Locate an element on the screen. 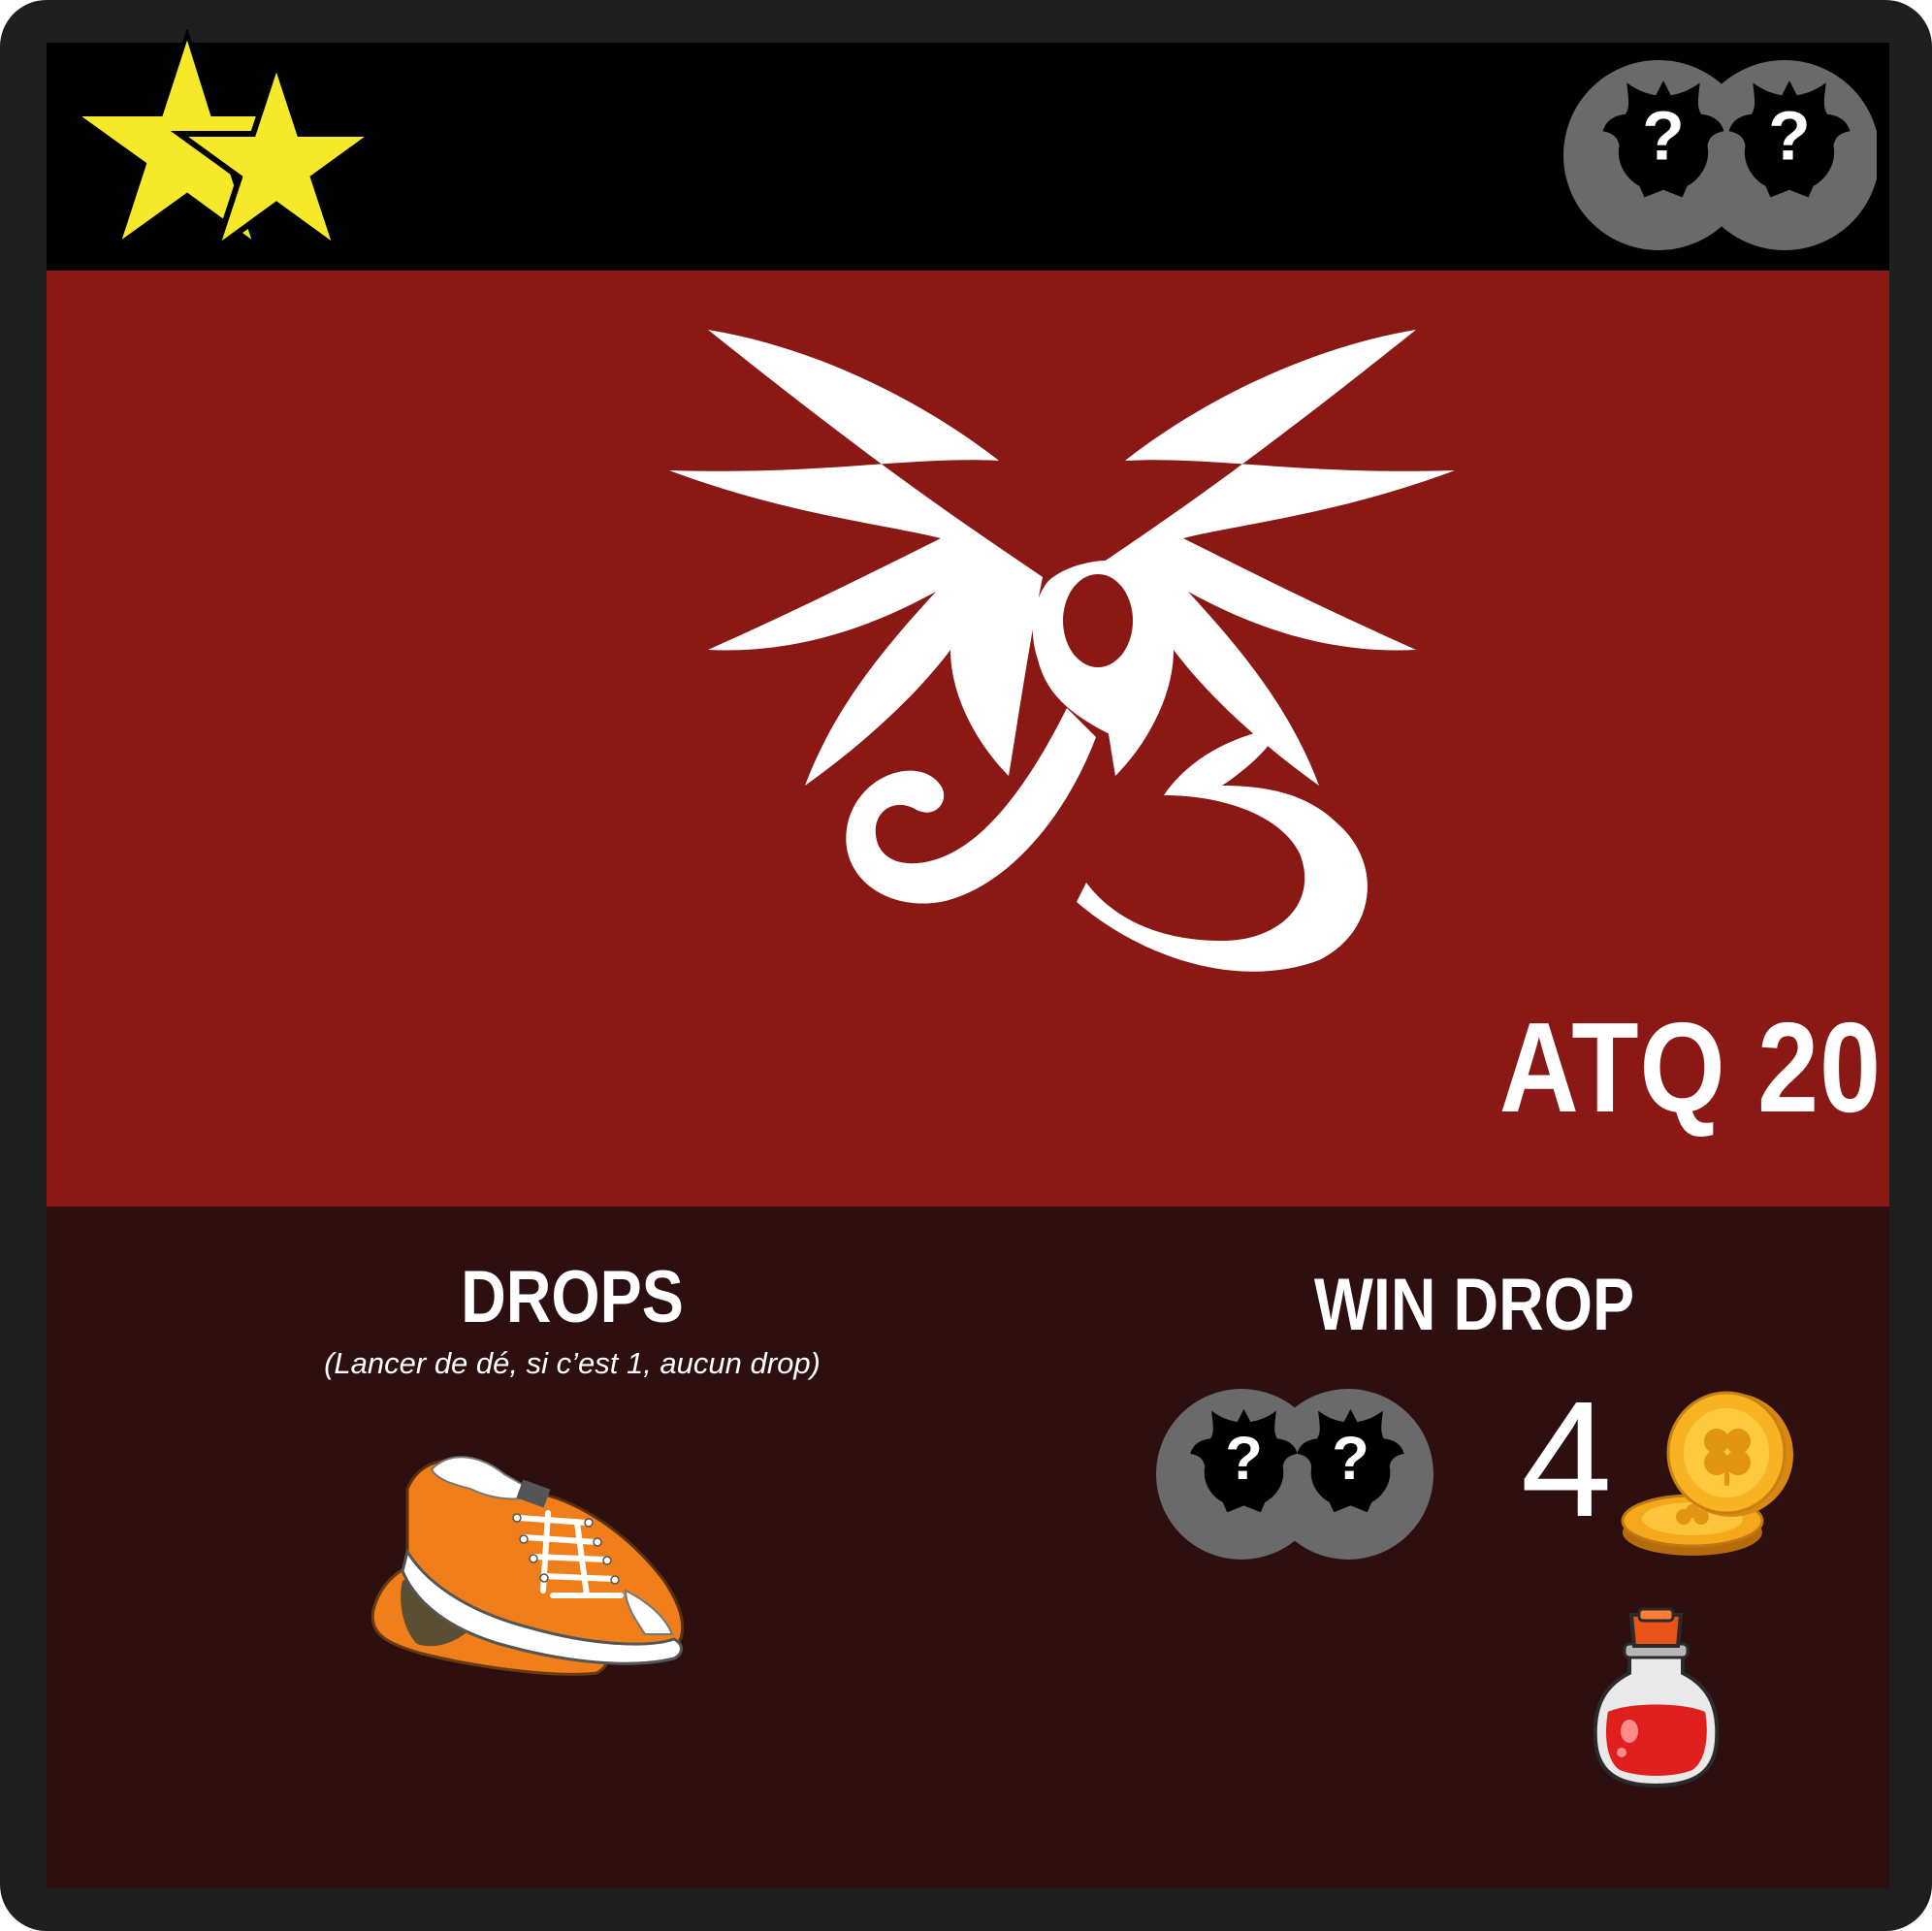 The height and width of the screenshot is (1931, 1932). drops-subtitle: (Lancer de dé, si c’est 1, aucun drop) is located at coordinates (572, 1363).